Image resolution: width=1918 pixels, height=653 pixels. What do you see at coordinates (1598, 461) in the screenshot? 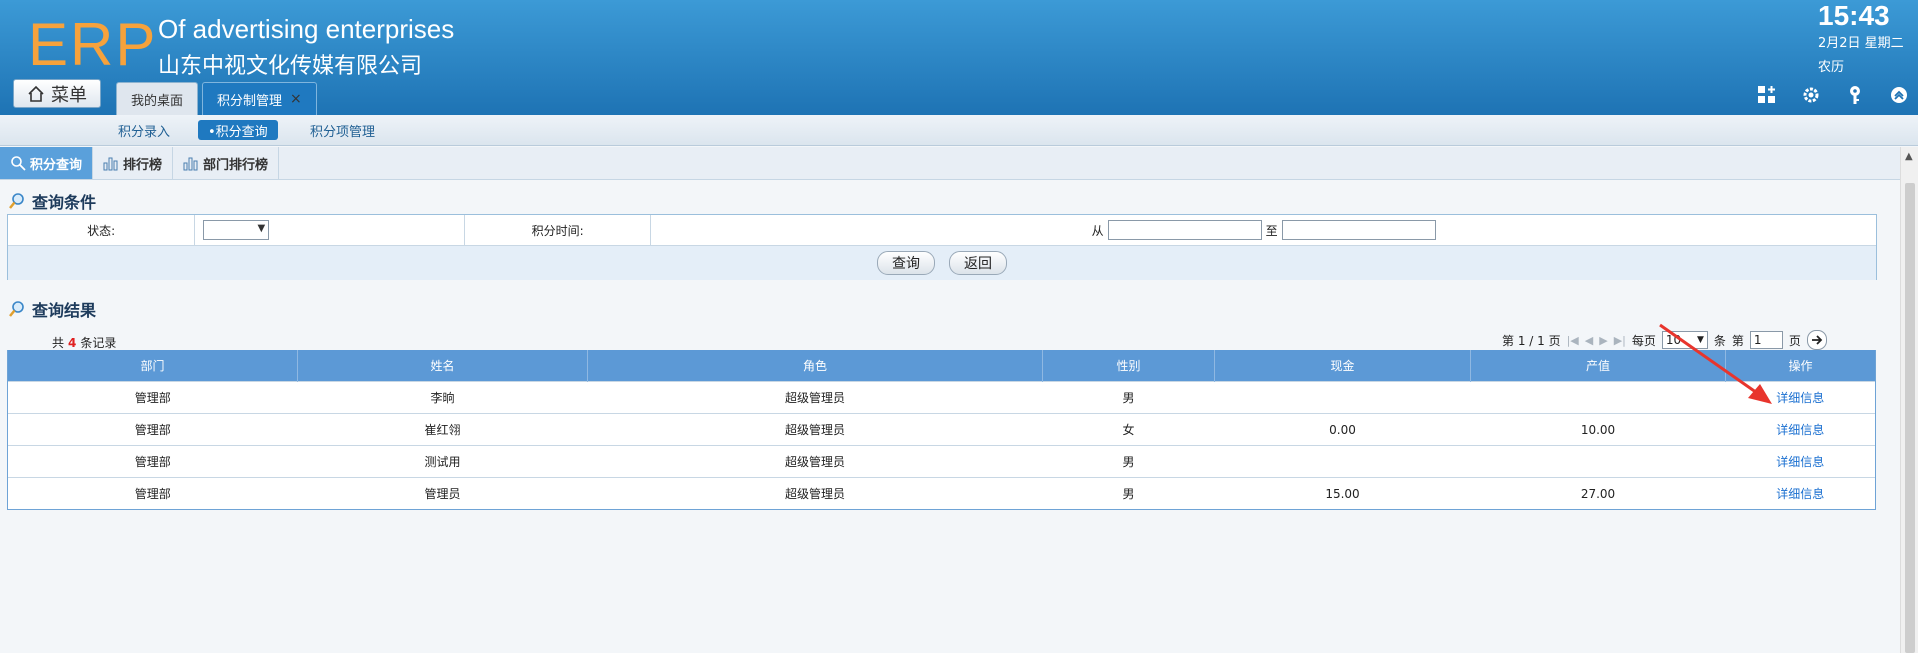
I see `cell-output` at bounding box center [1598, 461].